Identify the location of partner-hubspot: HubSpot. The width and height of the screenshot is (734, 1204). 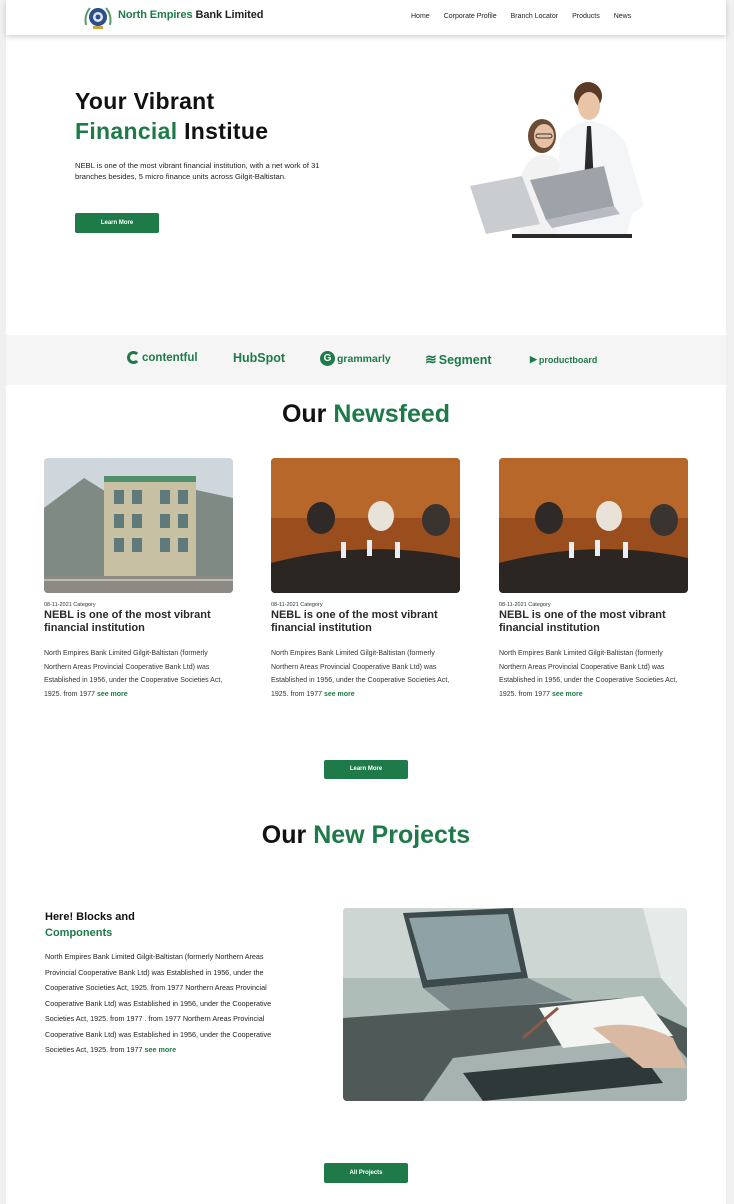
(259, 358).